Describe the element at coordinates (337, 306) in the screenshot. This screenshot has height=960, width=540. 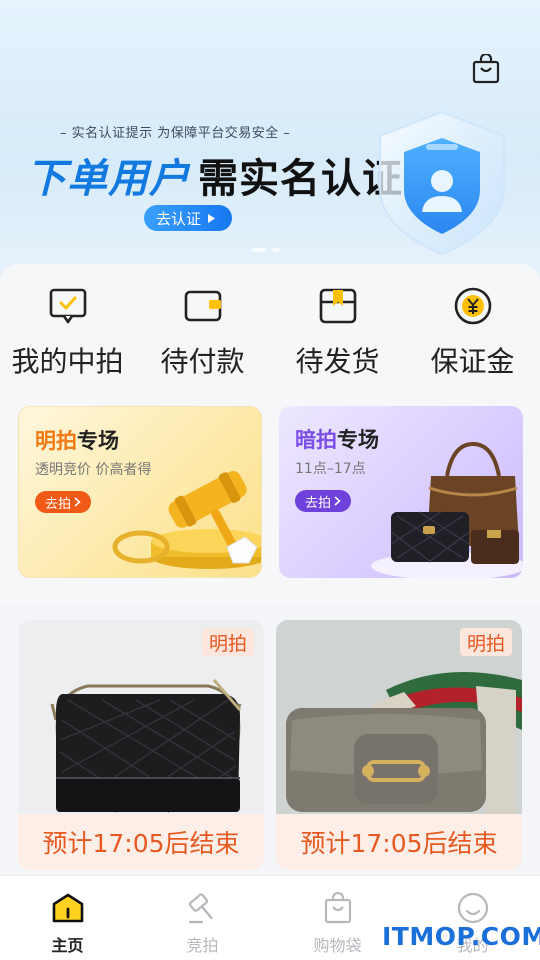
I see `package-icon` at that location.